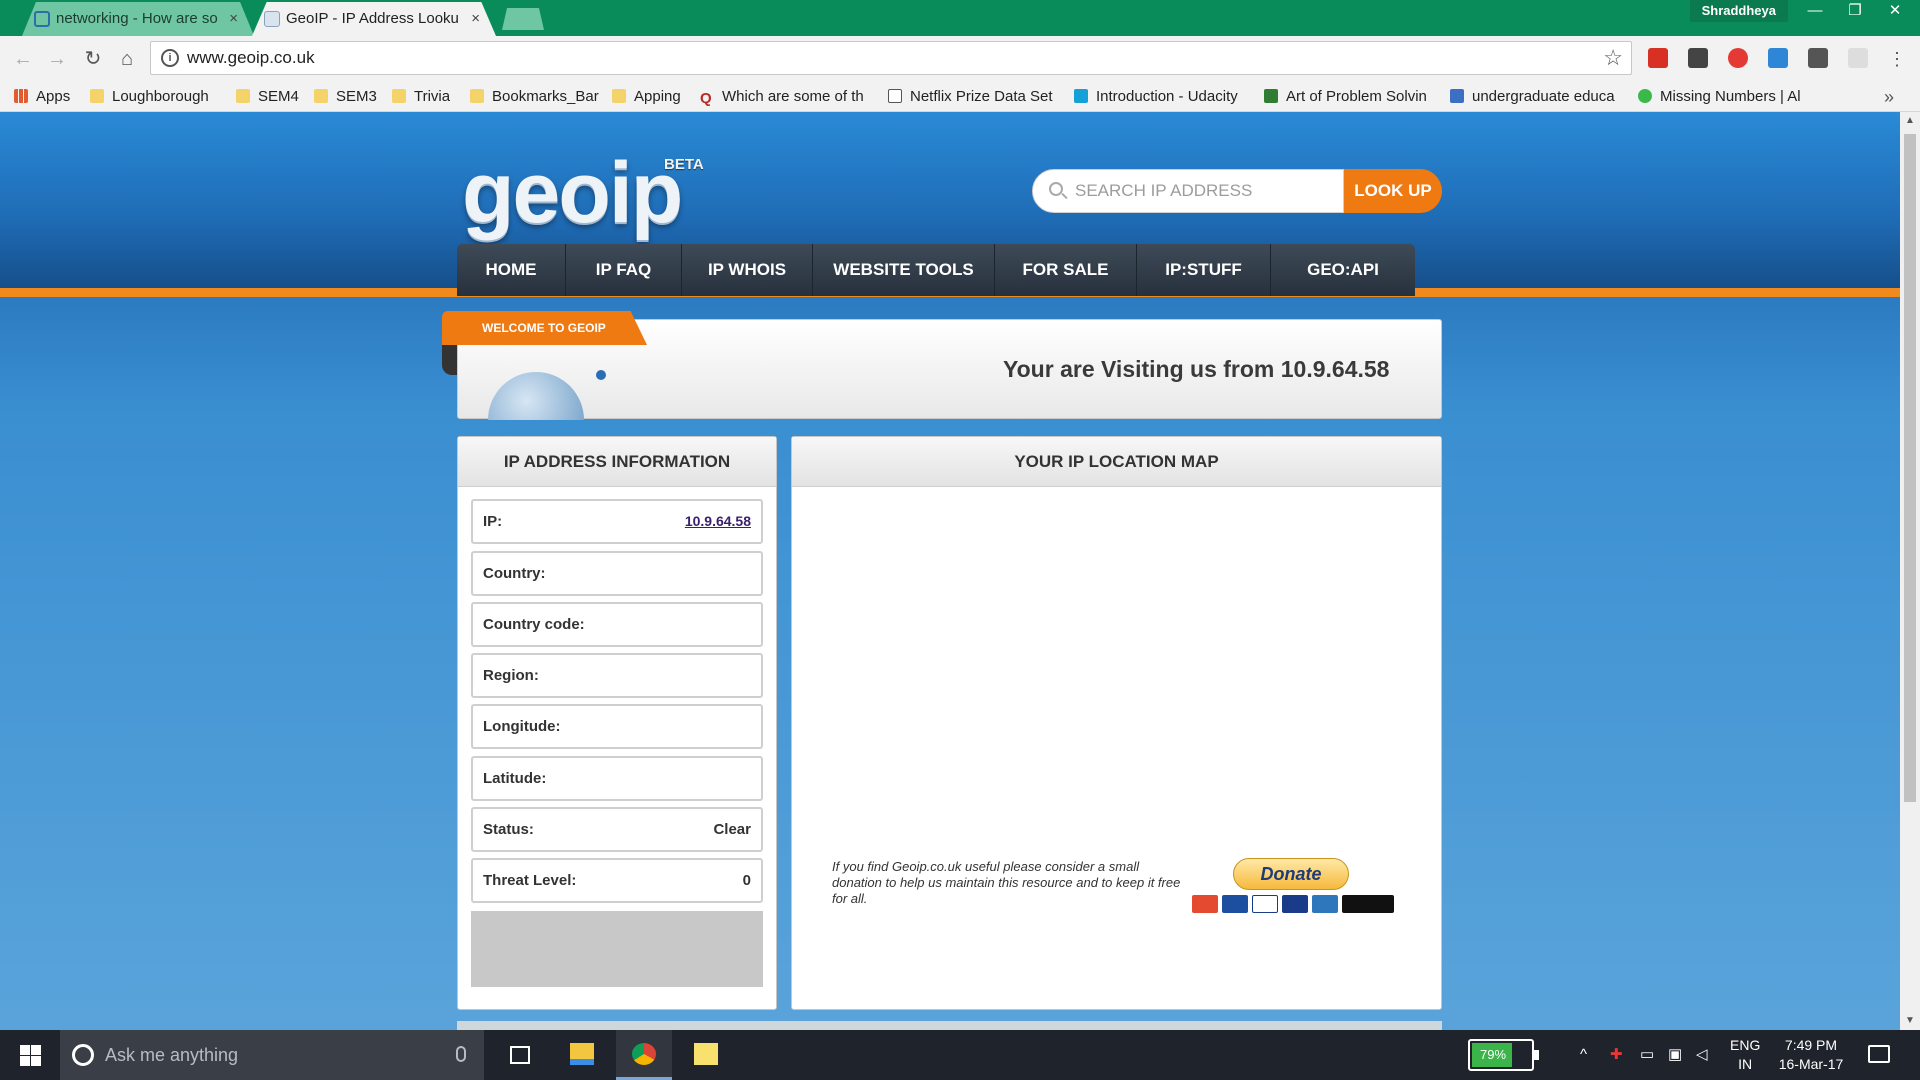 This screenshot has height=1080, width=1920. What do you see at coordinates (432, 96) in the screenshot?
I see `bookmark-label: Trivia` at bounding box center [432, 96].